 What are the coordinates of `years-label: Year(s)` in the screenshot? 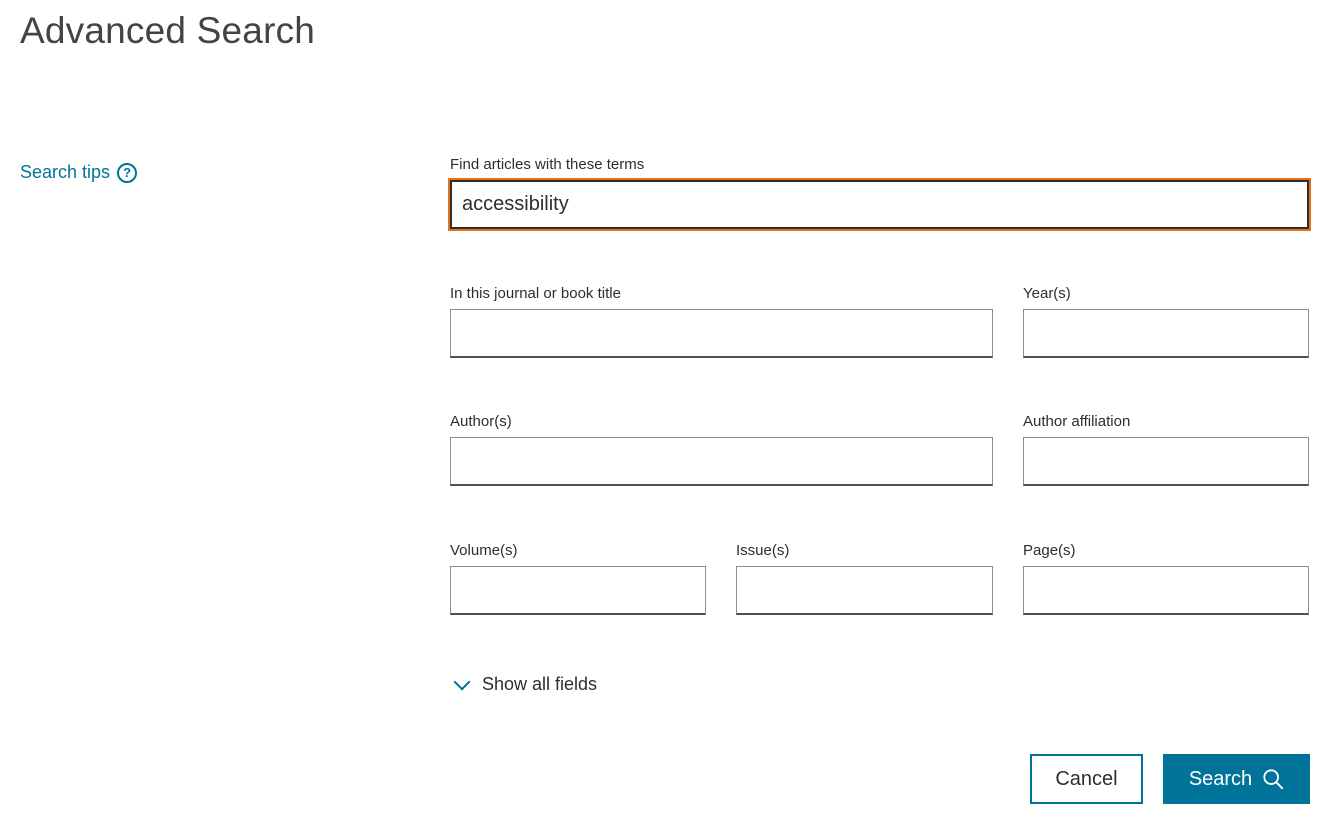 It's located at (1047, 293).